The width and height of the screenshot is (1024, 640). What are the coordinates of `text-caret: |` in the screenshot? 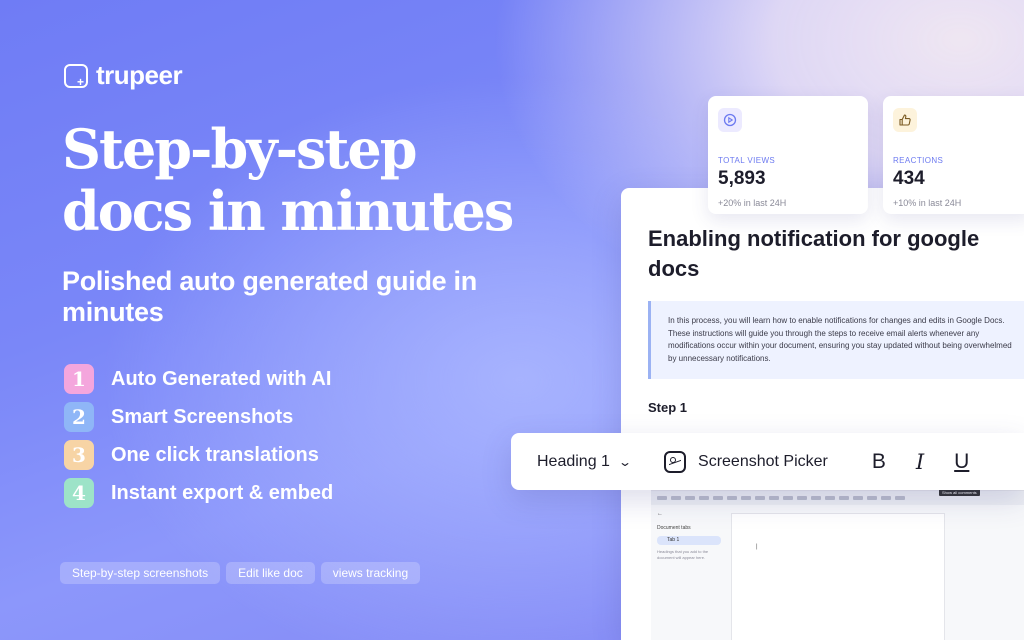 It's located at (757, 547).